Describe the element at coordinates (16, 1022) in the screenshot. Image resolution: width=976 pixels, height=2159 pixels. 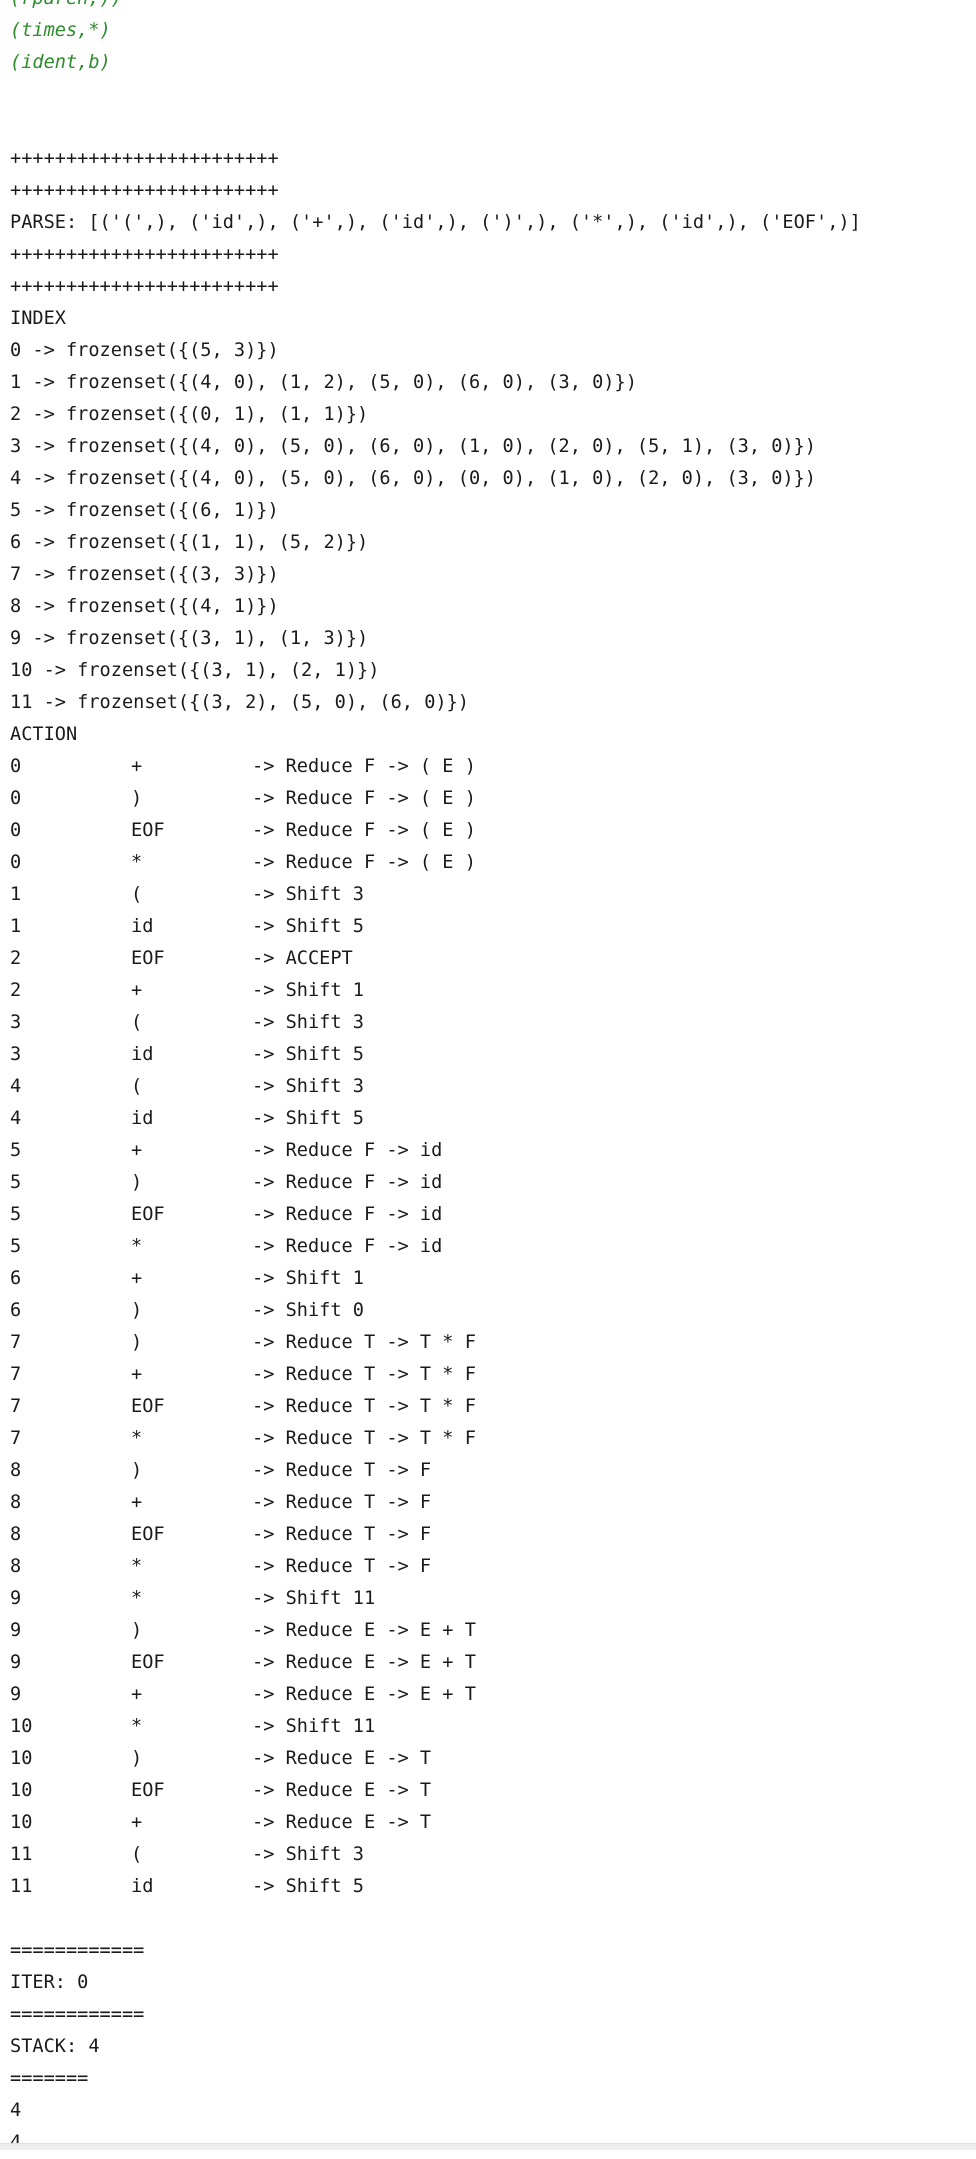
I see `action-state: 3` at that location.